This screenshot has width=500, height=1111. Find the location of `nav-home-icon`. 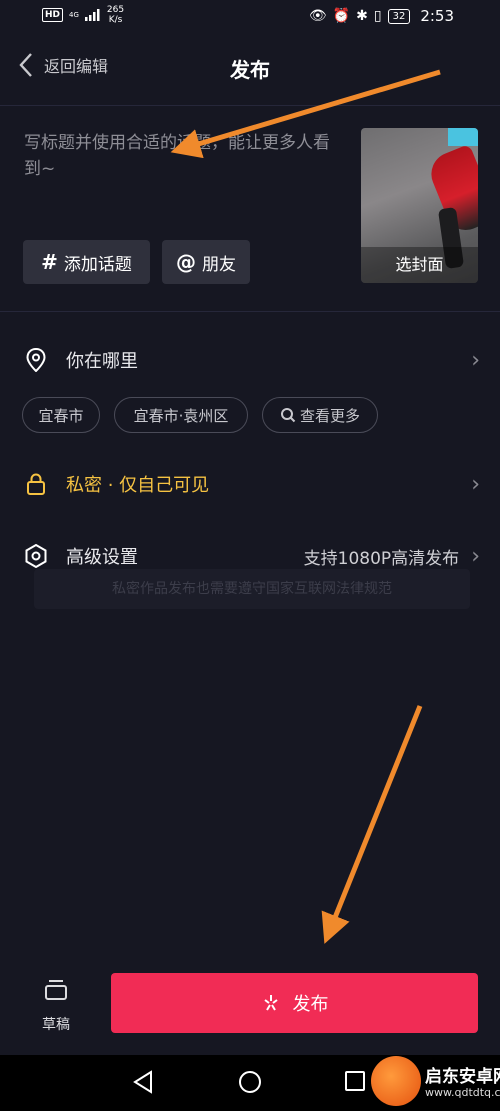

nav-home-icon is located at coordinates (250, 1082).